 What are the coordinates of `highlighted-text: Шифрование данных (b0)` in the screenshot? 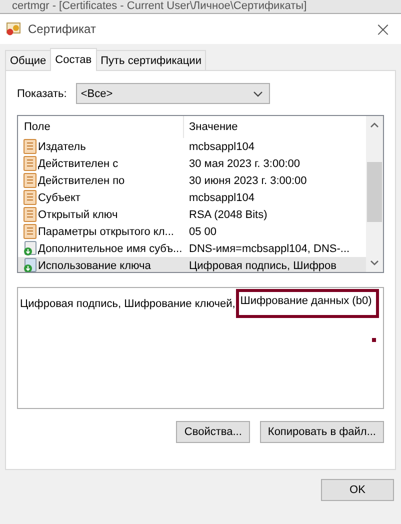 It's located at (307, 303).